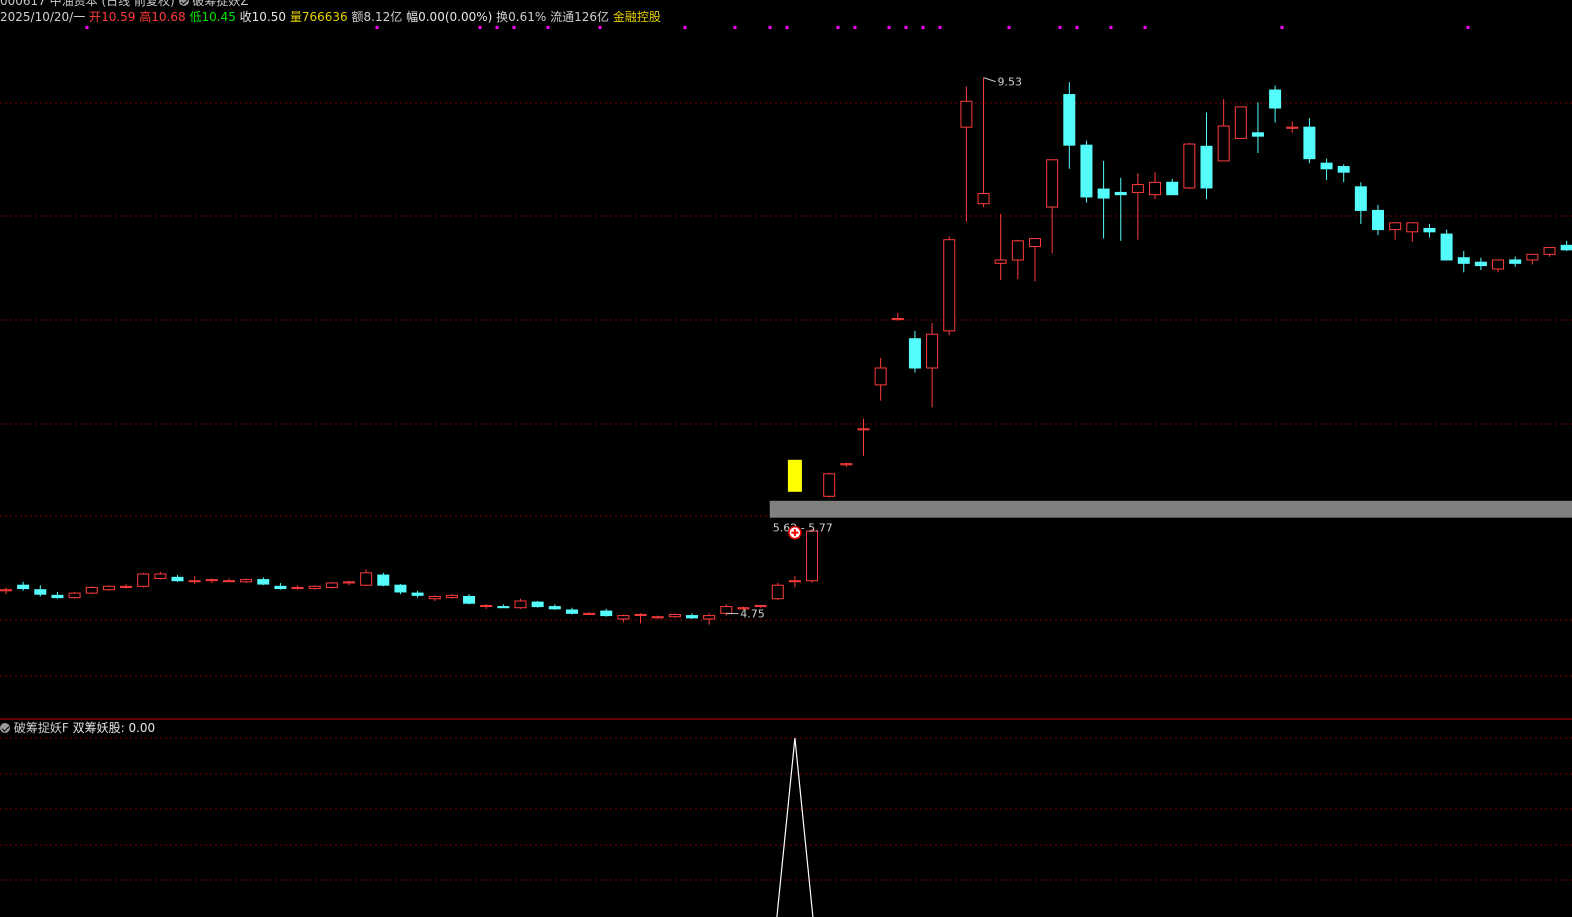  I want to click on open-label: 开, so click(95, 17).